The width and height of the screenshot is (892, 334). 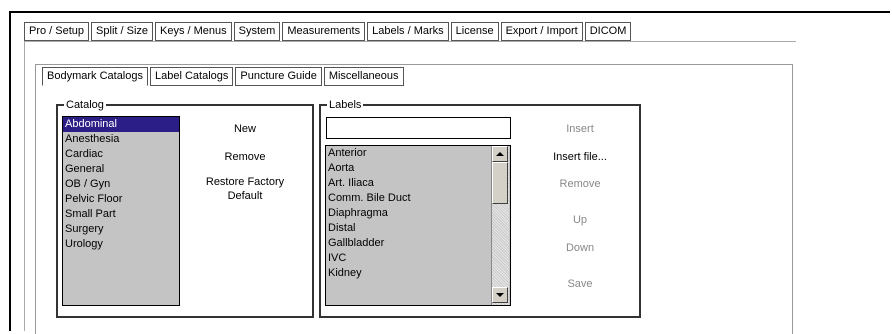 What do you see at coordinates (580, 129) in the screenshot?
I see `insert-button: Insert` at bounding box center [580, 129].